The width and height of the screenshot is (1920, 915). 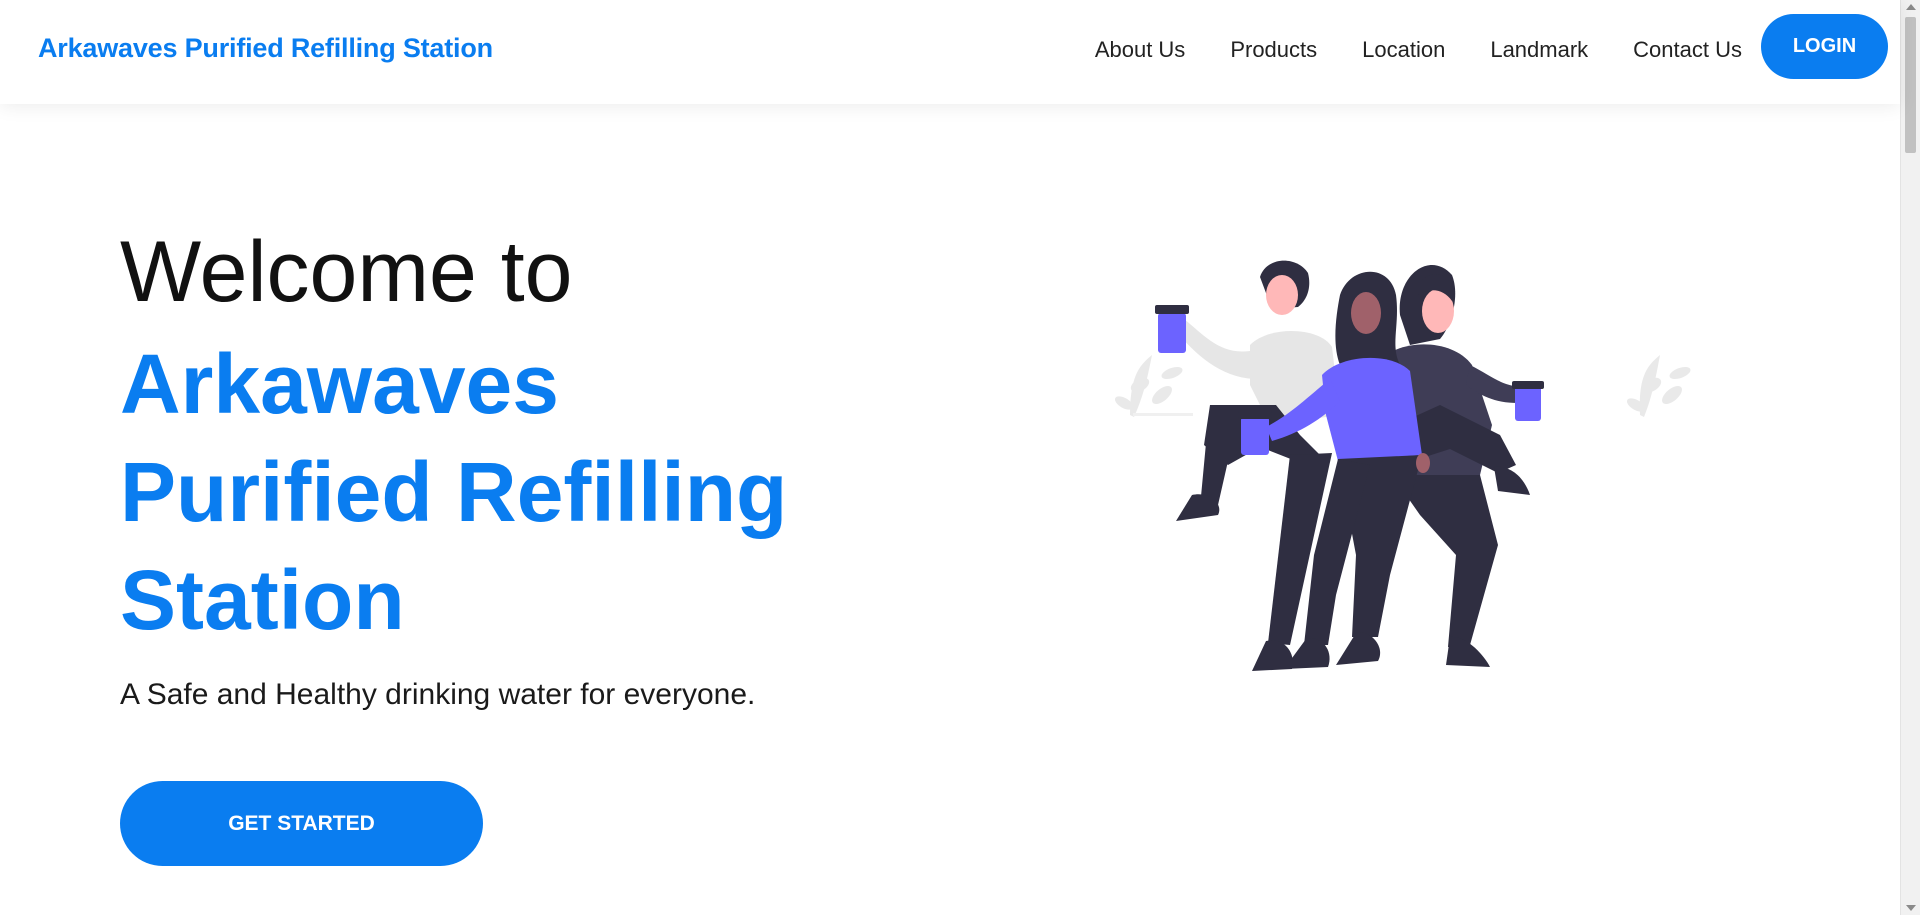 What do you see at coordinates (1539, 50) in the screenshot?
I see `nav-landmark: Landmark` at bounding box center [1539, 50].